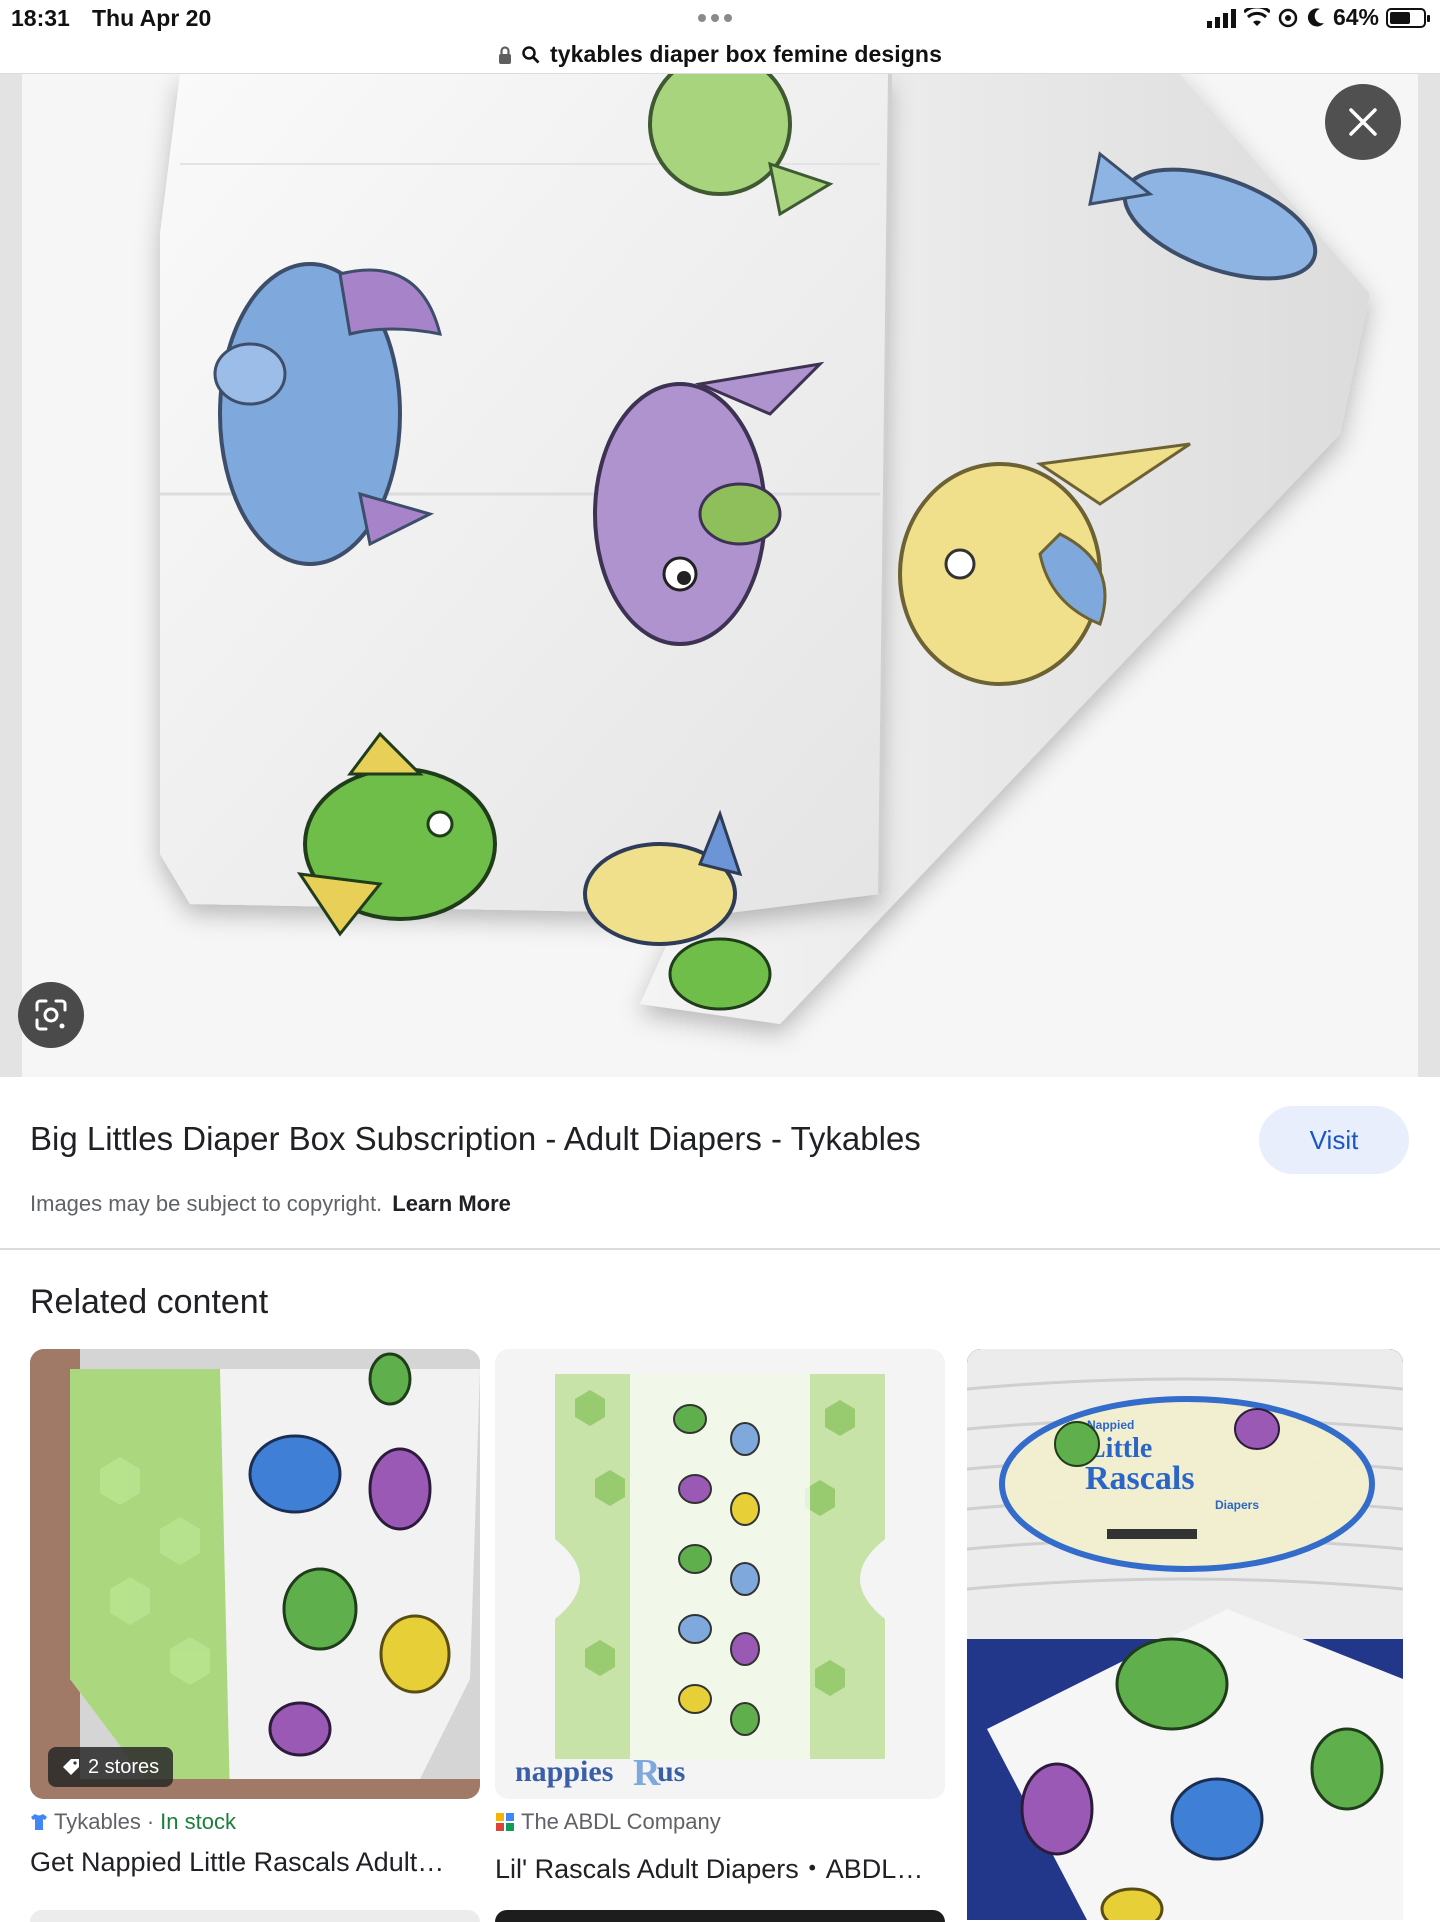 This screenshot has width=1440, height=1922. What do you see at coordinates (39, 1822) in the screenshot?
I see `tshirt-icon` at bounding box center [39, 1822].